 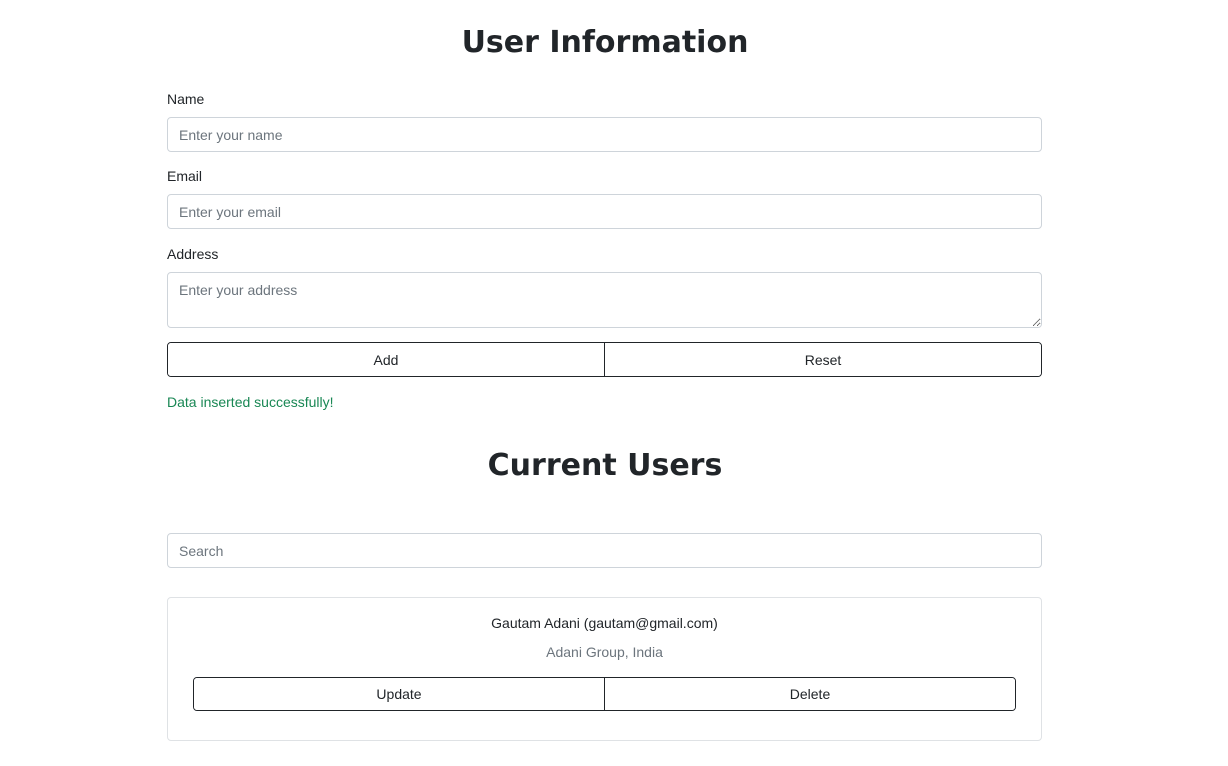 What do you see at coordinates (604, 623) in the screenshot?
I see `user-name-email: Gautam Adani (gautam@gmail.com)` at bounding box center [604, 623].